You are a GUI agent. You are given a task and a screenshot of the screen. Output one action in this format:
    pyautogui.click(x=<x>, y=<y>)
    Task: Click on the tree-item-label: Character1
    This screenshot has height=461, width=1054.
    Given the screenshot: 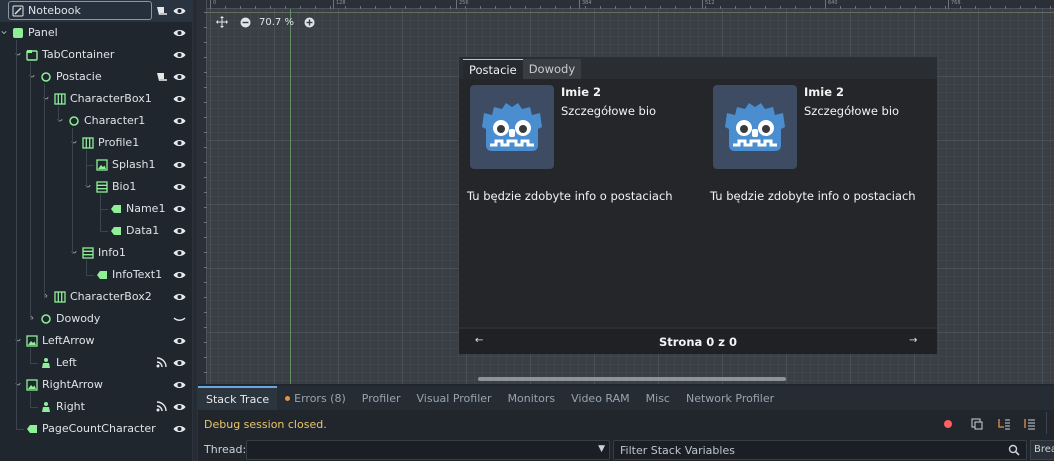 What is the action you would take?
    pyautogui.click(x=115, y=120)
    